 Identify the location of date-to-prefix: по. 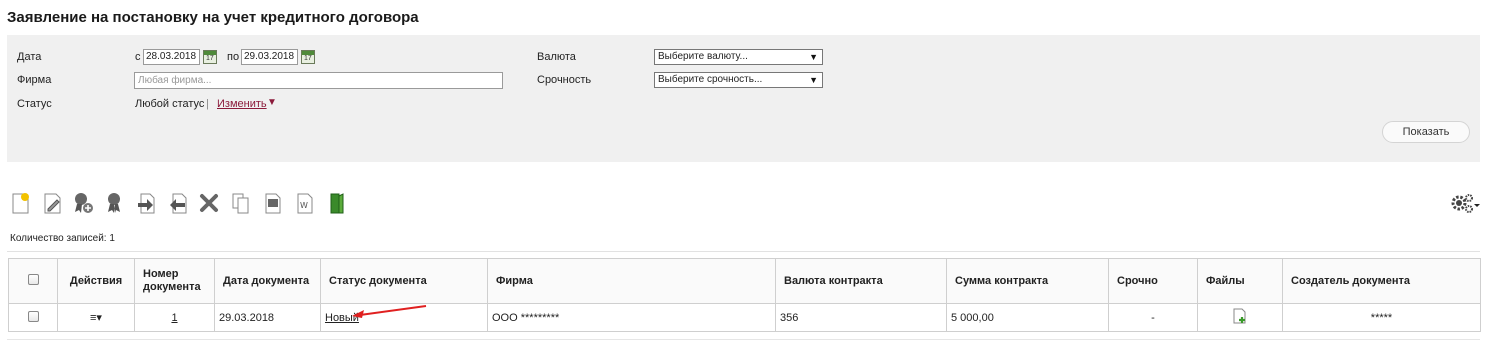
(233, 57).